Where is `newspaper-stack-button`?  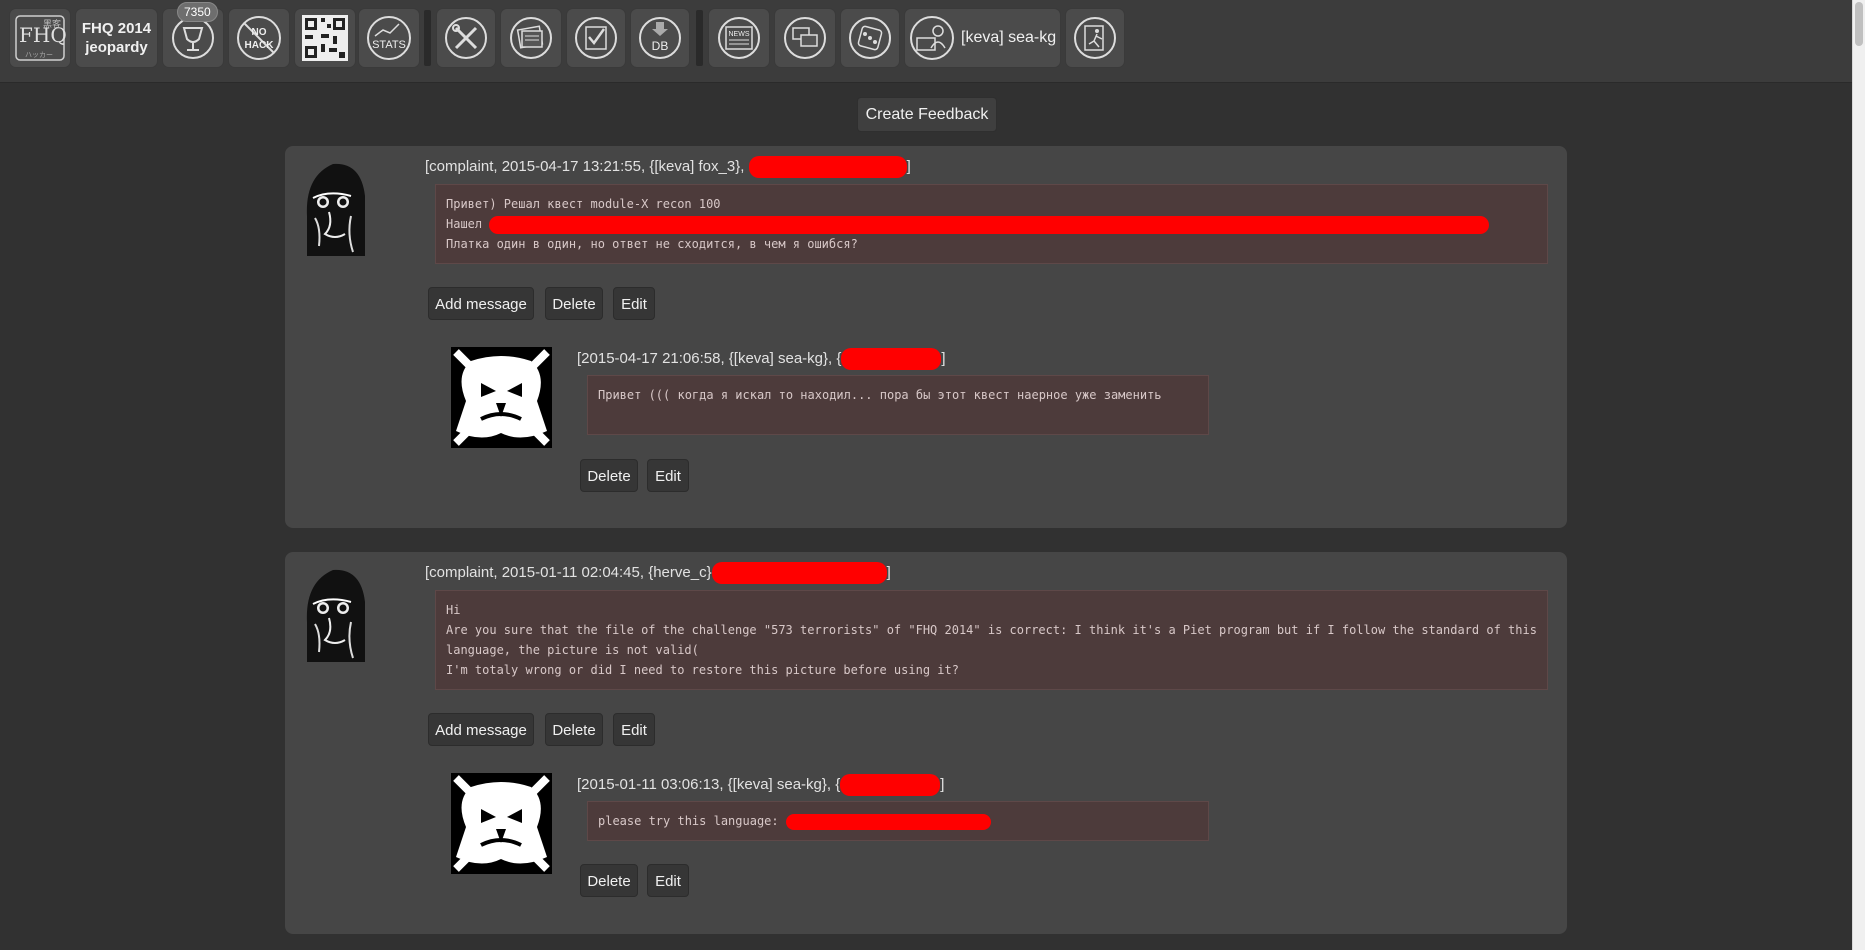
newspaper-stack-button is located at coordinates (531, 38).